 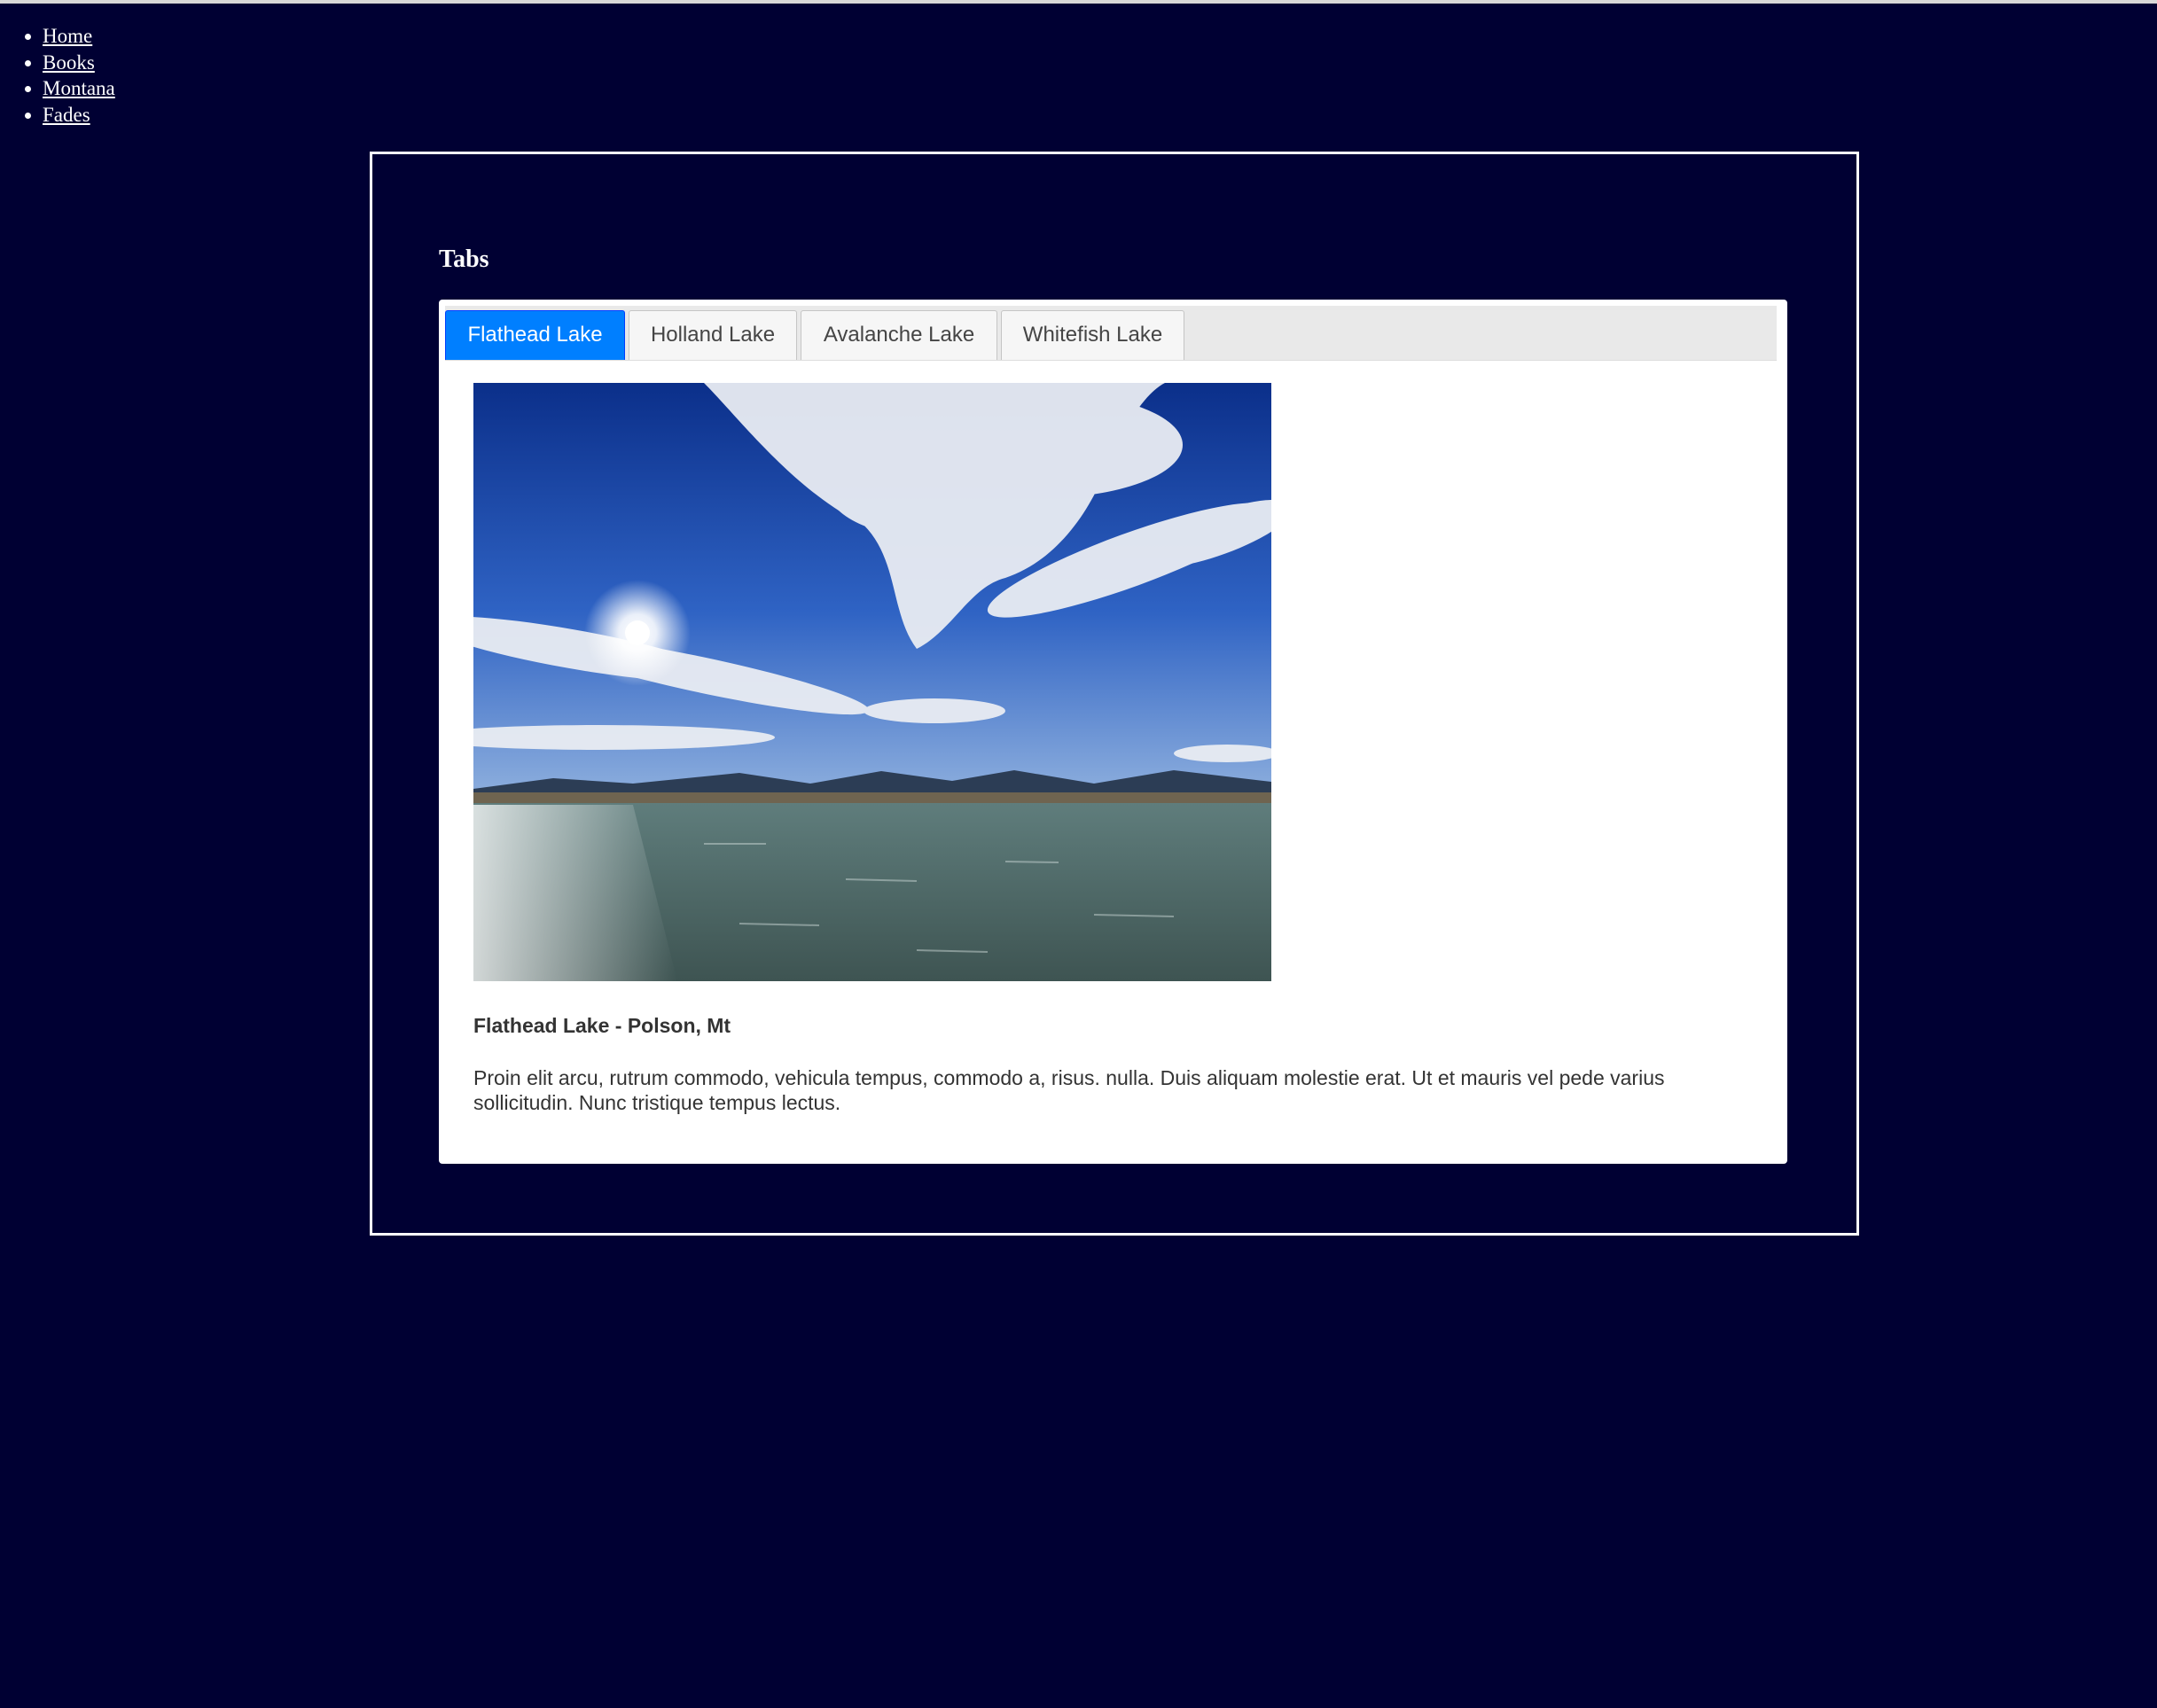 What do you see at coordinates (69, 63) in the screenshot?
I see `nav-link-books: Books` at bounding box center [69, 63].